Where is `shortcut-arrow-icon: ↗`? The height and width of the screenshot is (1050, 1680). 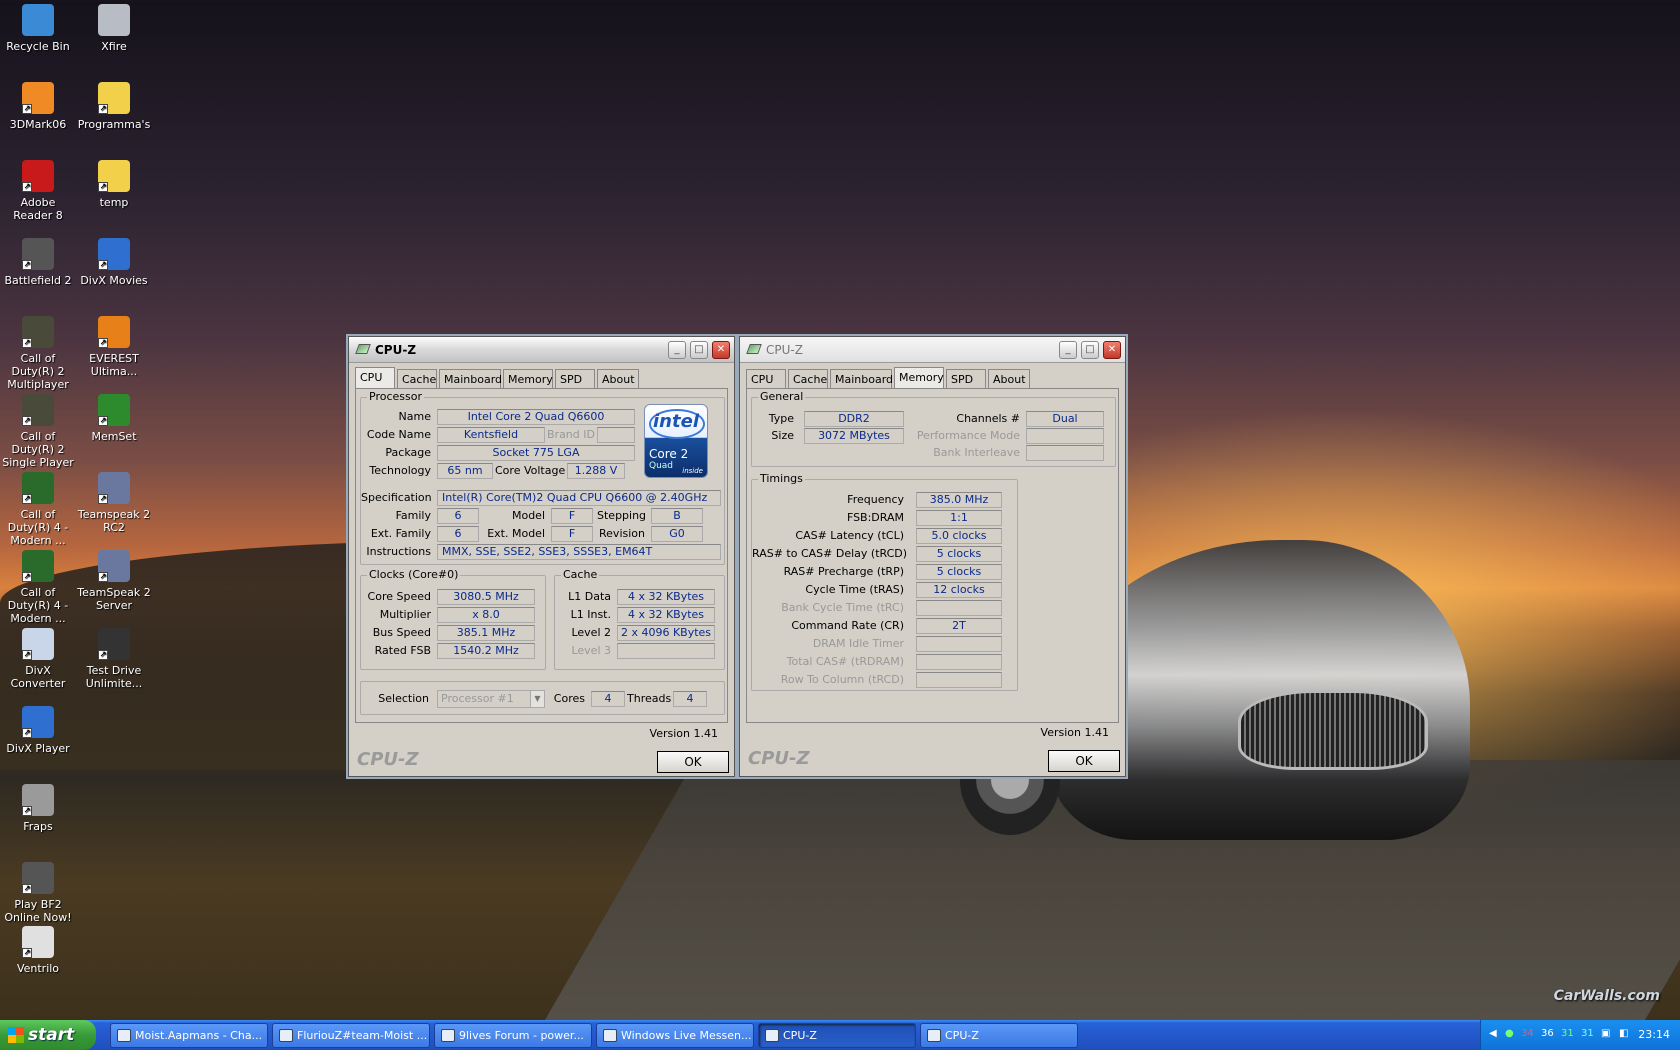 shortcut-arrow-icon: ↗ is located at coordinates (103, 343).